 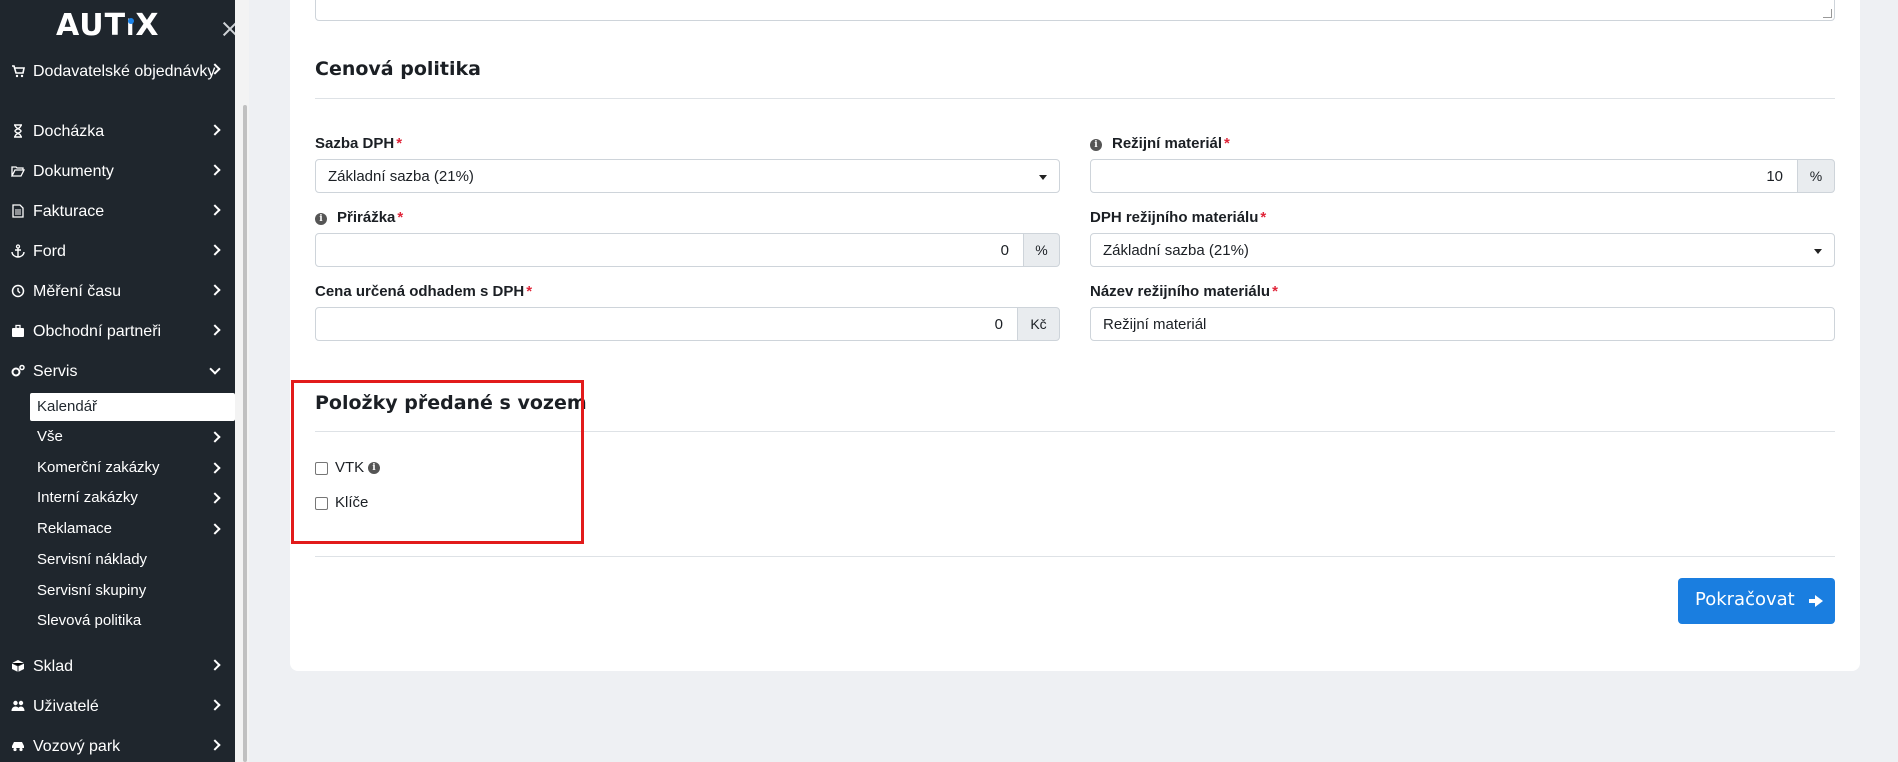 I want to click on sidebar-subitem-servisni-skupiny: Servisní skupiny, so click(x=132, y=591).